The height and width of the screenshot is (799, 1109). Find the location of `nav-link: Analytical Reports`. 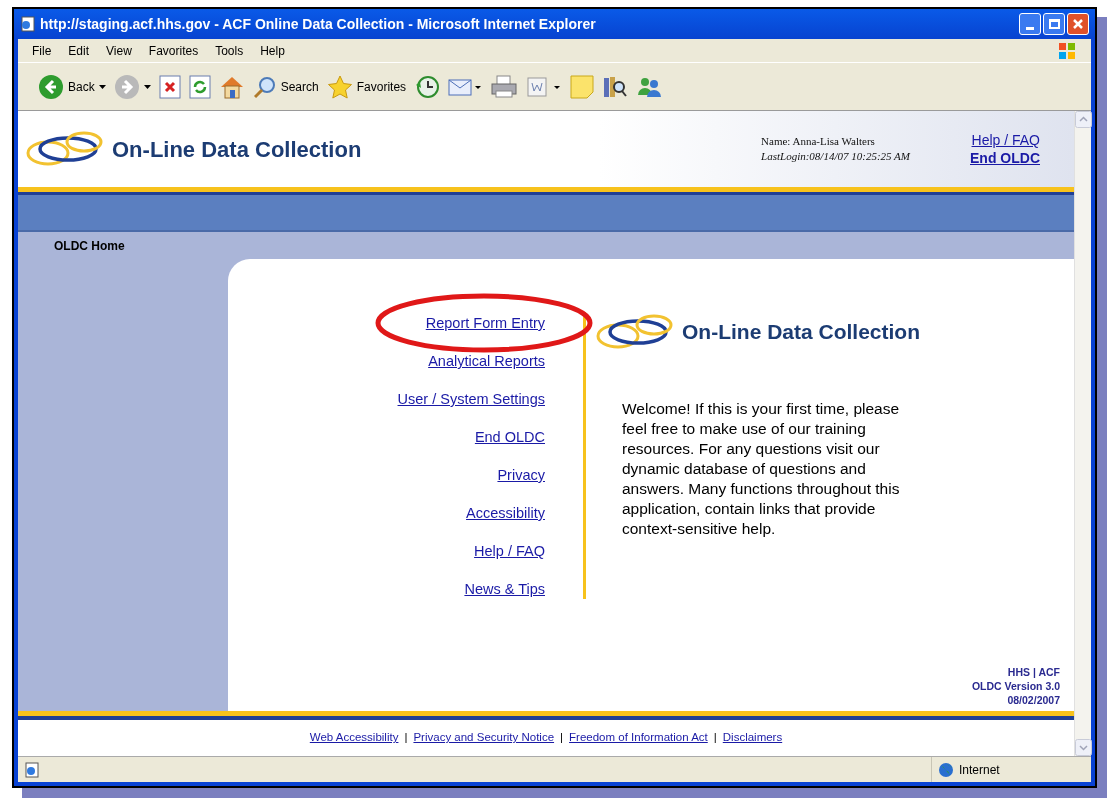

nav-link: Analytical Reports is located at coordinates (486, 361).